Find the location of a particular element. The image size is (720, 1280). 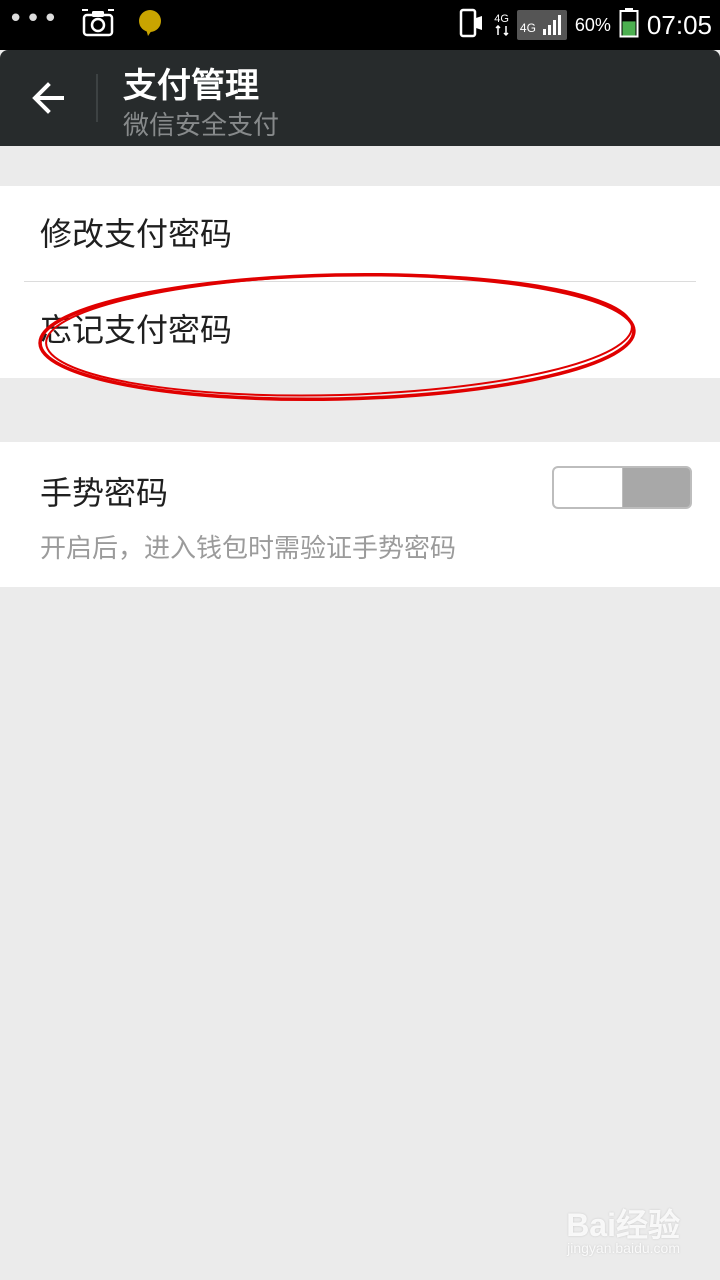

change-password-label: 修改支付密码 is located at coordinates (136, 234).